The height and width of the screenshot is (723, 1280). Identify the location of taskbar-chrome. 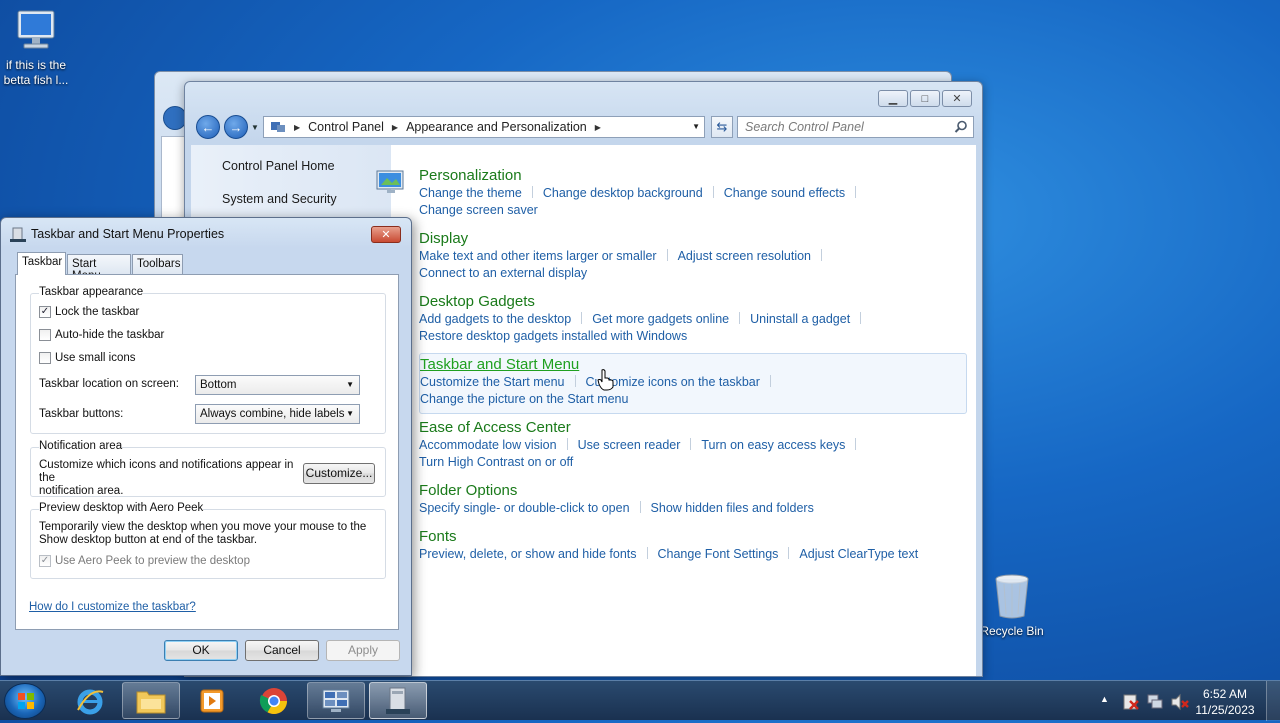
(274, 700).